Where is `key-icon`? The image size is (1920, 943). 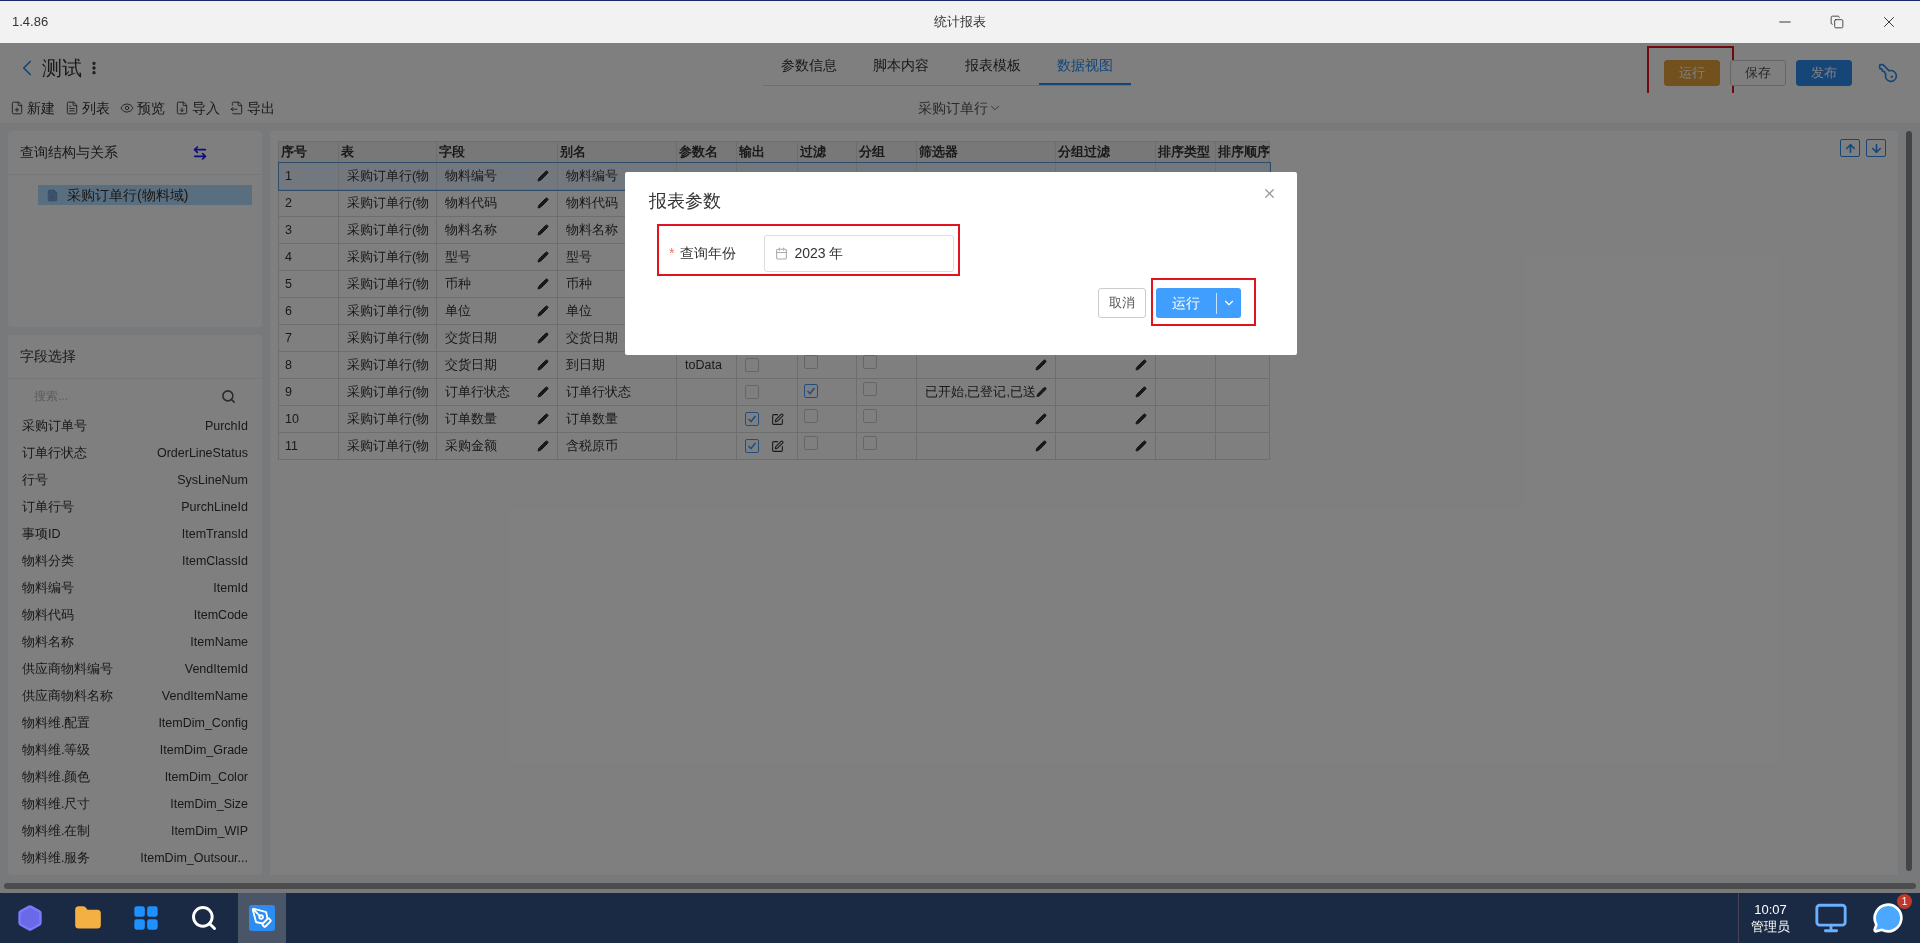
key-icon is located at coordinates (1888, 73).